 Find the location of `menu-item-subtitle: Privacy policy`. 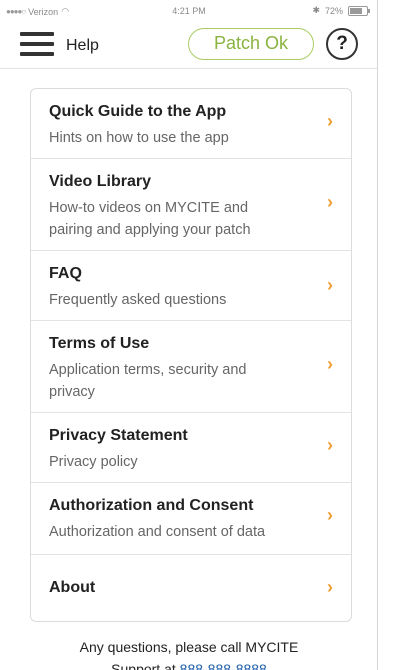

menu-item-subtitle: Privacy policy is located at coordinates (93, 462).